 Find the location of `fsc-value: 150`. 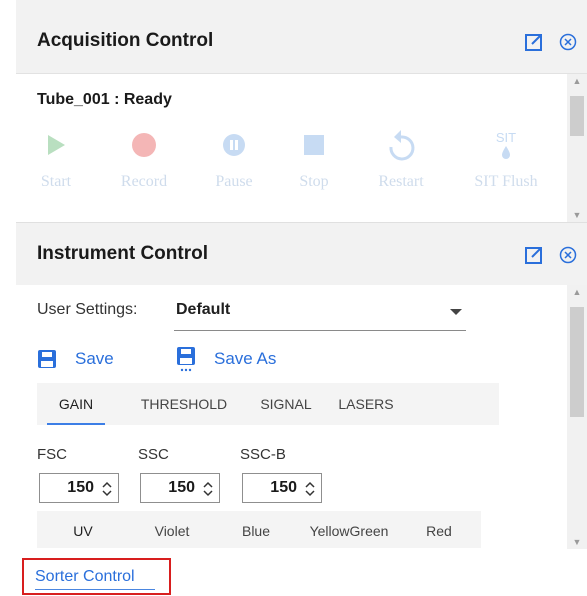

fsc-value: 150 is located at coordinates (80, 487).